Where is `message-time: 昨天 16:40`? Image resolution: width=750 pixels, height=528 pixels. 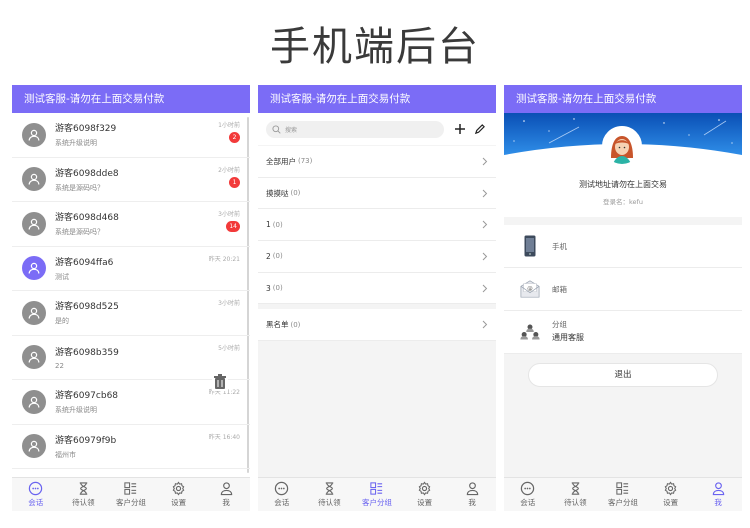
message-time: 昨天 16:40 is located at coordinates (224, 437).